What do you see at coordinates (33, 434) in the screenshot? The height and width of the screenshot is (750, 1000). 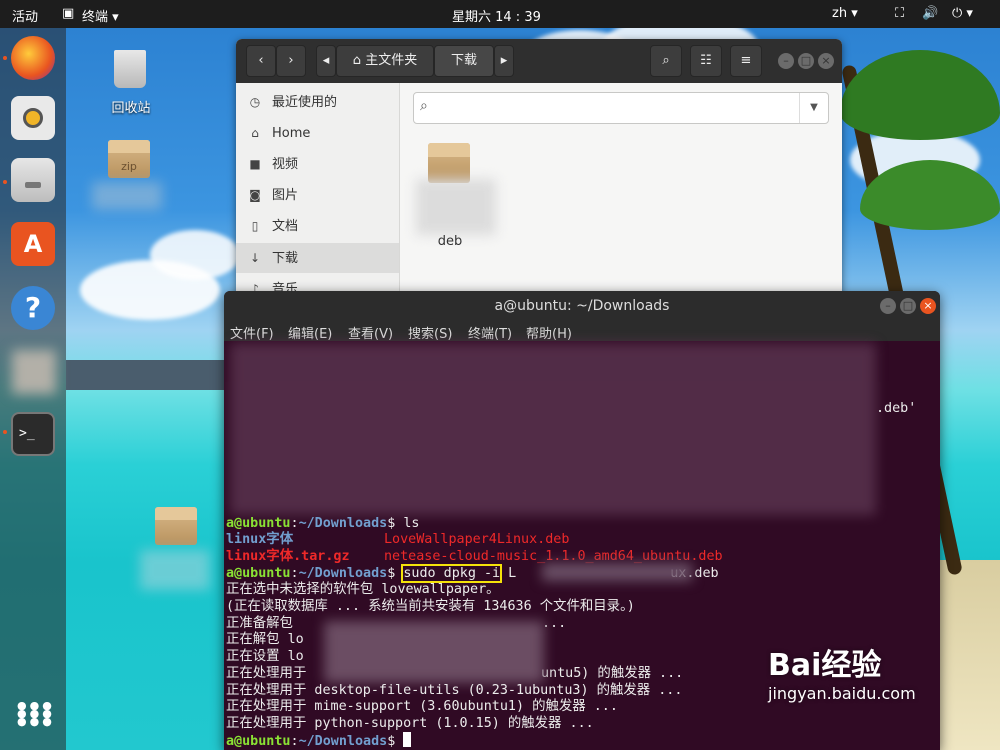 I see `terminal-icon: >_` at bounding box center [33, 434].